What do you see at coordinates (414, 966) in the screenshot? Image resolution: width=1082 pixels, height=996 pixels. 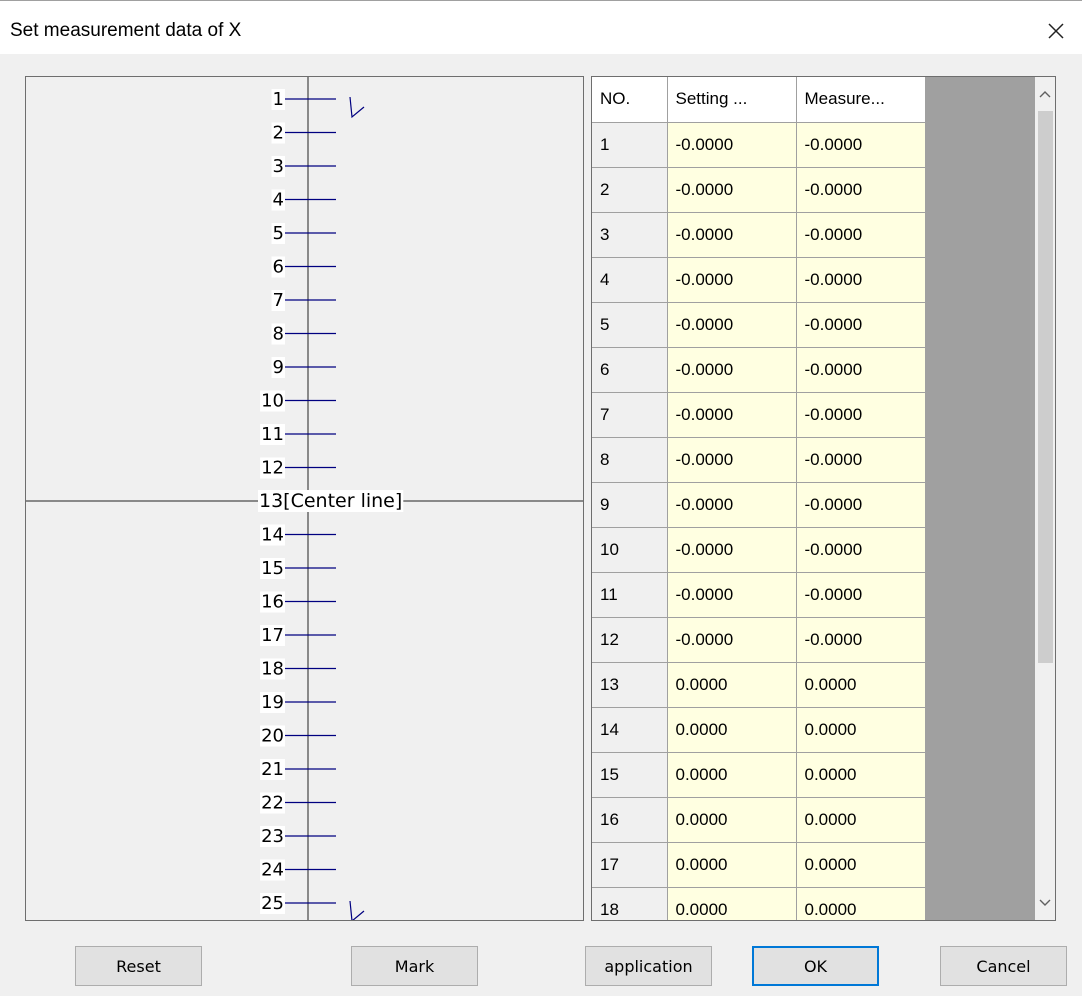 I see `mark-button: Mark` at bounding box center [414, 966].